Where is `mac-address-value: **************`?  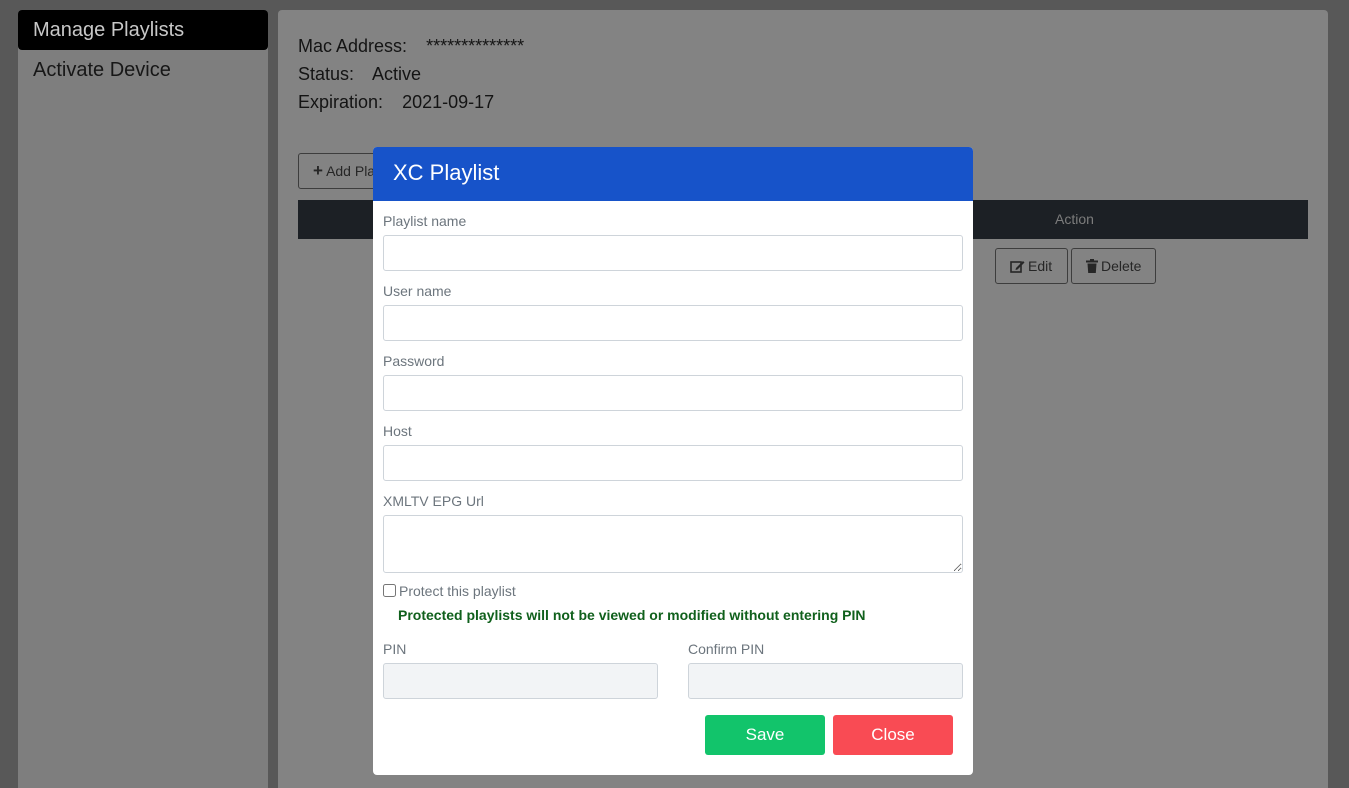 mac-address-value: ************** is located at coordinates (475, 46).